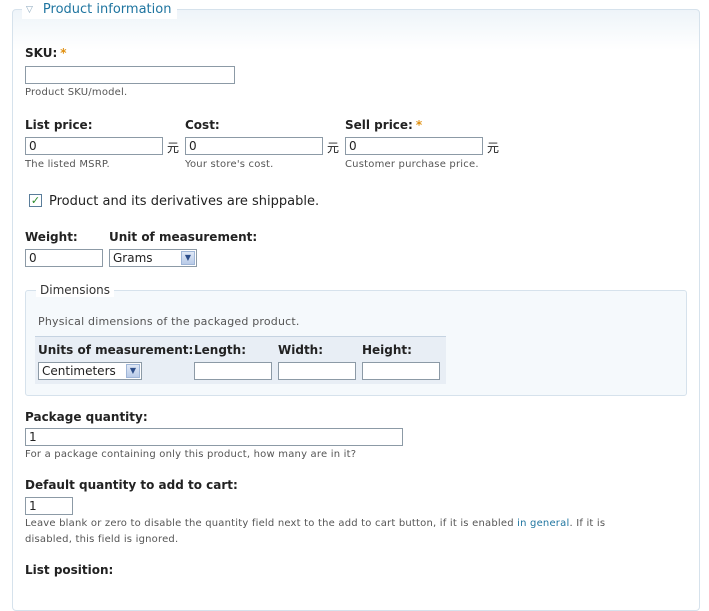  What do you see at coordinates (46, 53) in the screenshot?
I see `sku-label: SKU: *` at bounding box center [46, 53].